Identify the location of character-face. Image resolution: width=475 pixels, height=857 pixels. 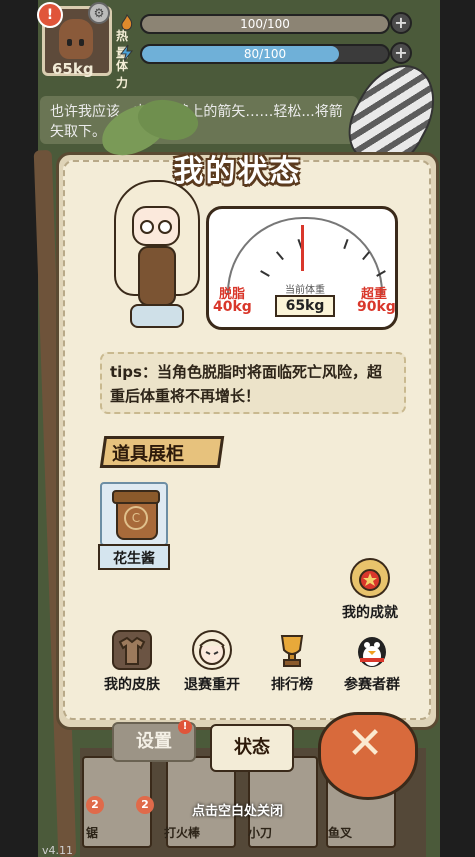
(156, 226).